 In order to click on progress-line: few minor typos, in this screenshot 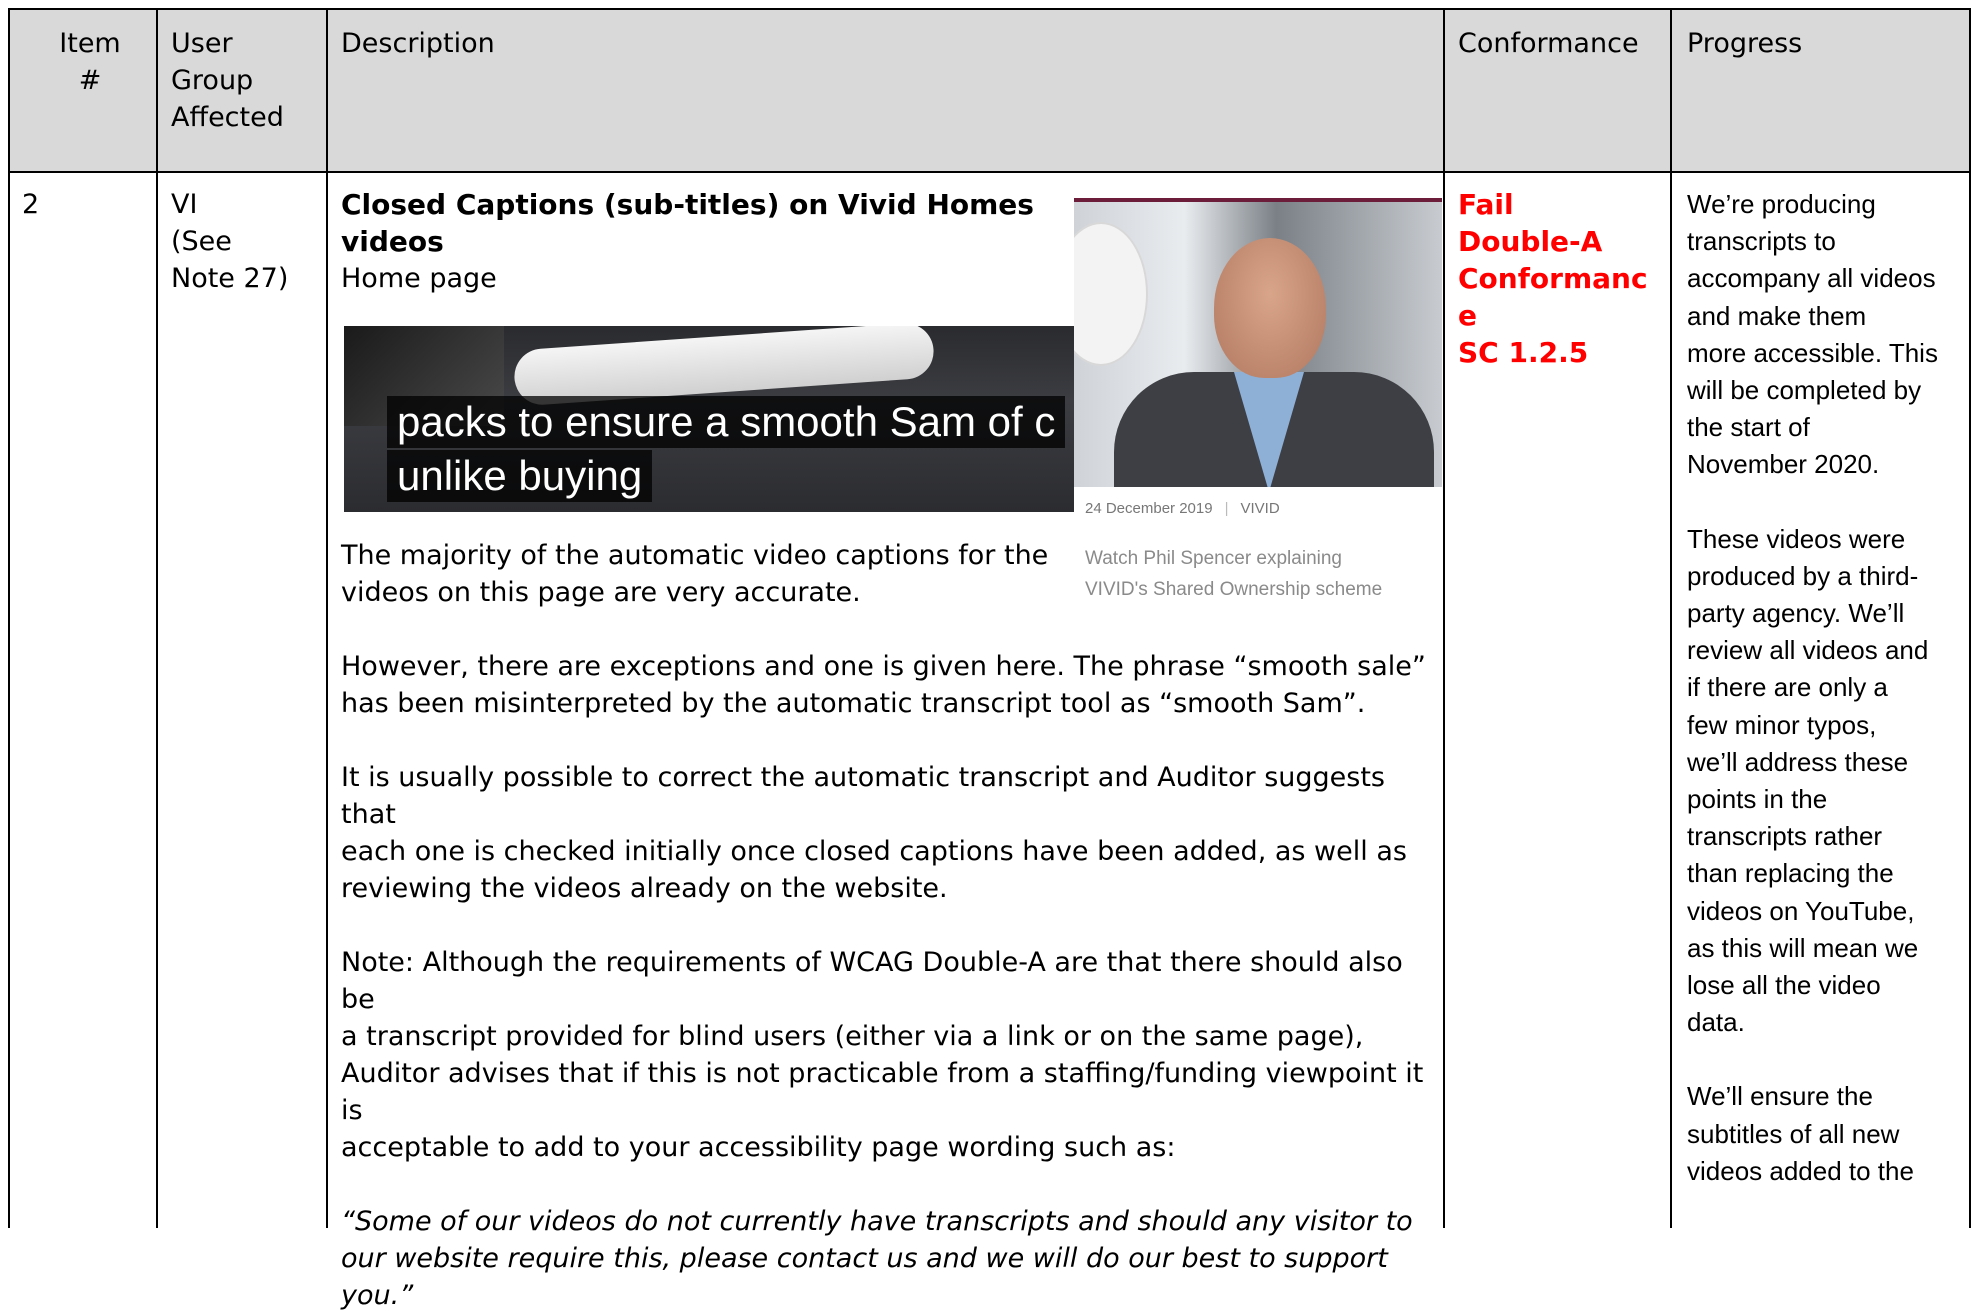, I will do `click(1782, 724)`.